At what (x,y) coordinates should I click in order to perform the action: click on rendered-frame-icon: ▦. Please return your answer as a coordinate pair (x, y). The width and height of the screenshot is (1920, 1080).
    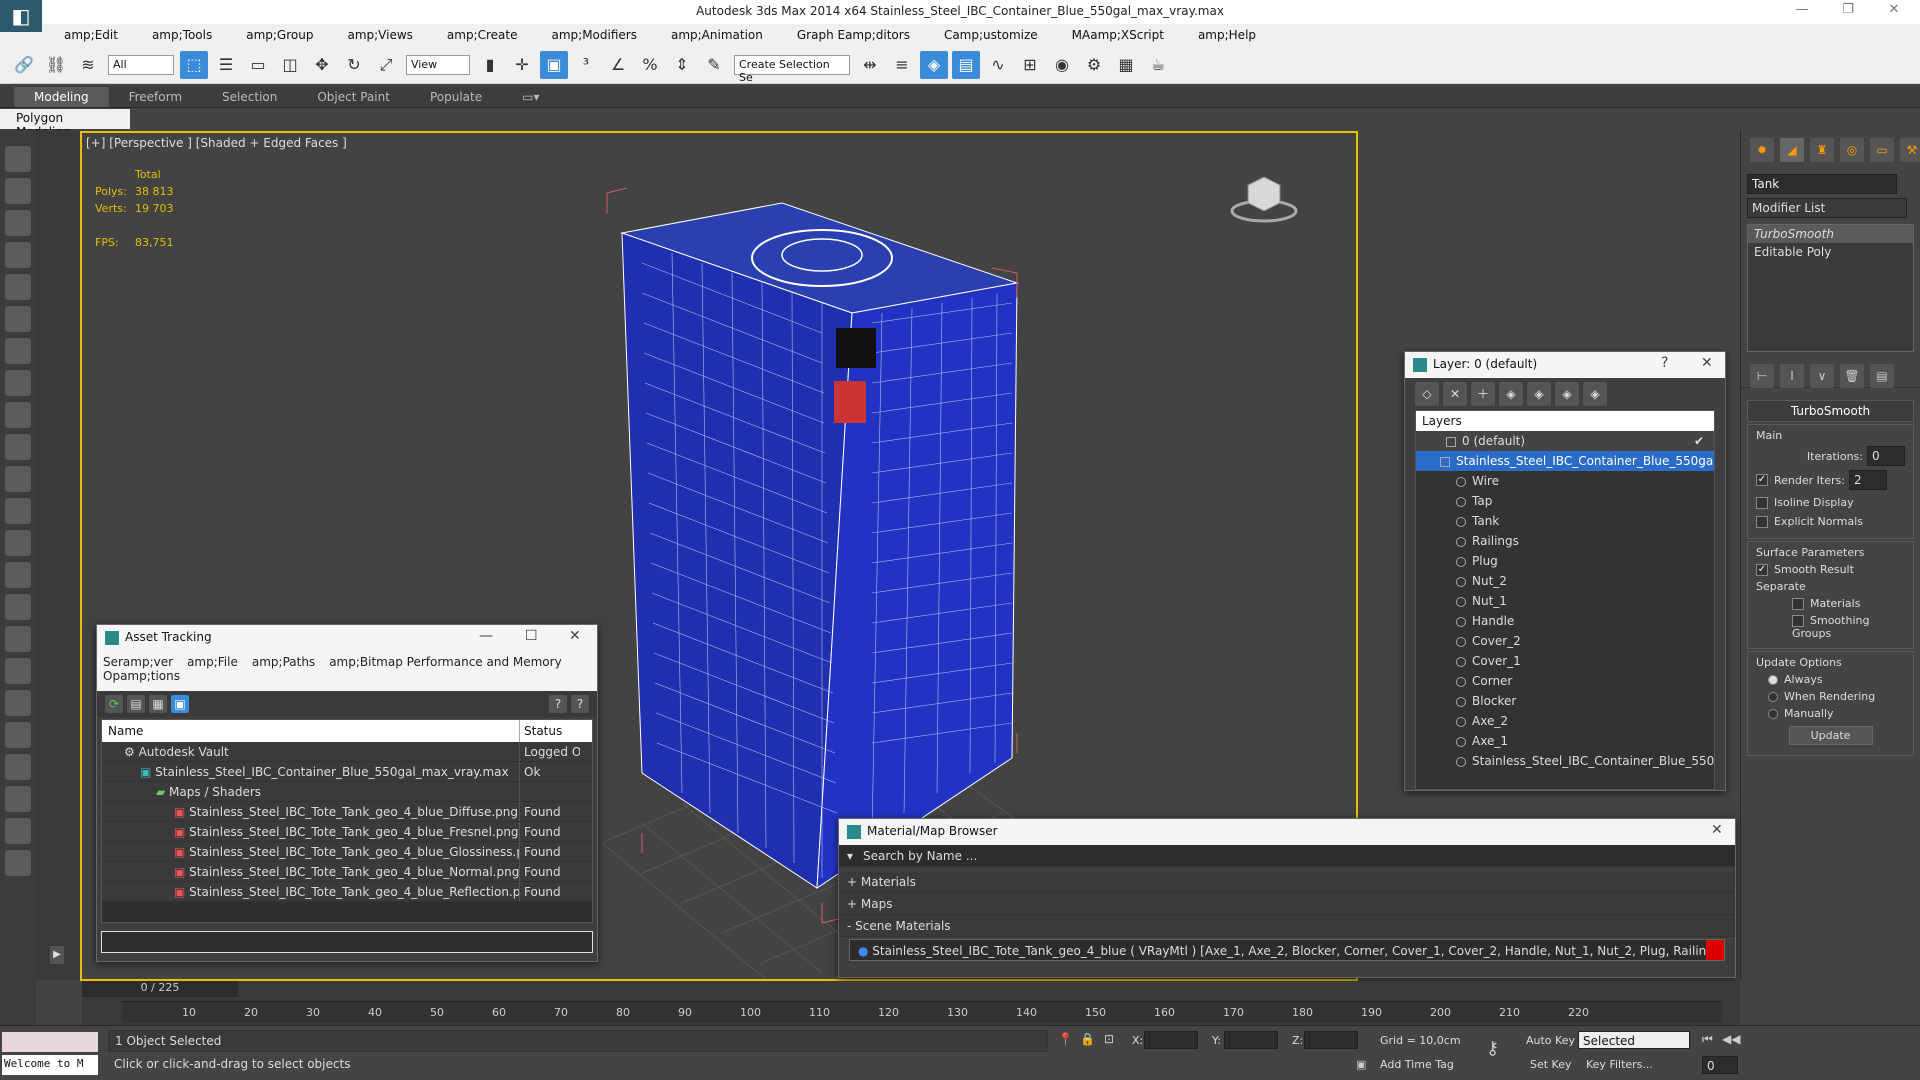
    Looking at the image, I should click on (1126, 65).